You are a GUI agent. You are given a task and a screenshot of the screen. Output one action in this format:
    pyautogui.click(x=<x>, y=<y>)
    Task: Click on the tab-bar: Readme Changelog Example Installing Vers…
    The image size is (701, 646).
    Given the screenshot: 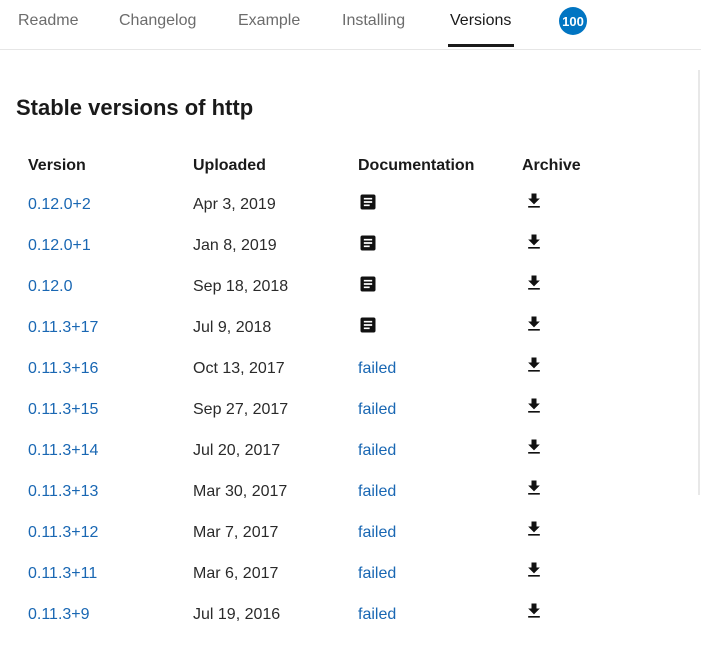 What is the action you would take?
    pyautogui.click(x=350, y=25)
    